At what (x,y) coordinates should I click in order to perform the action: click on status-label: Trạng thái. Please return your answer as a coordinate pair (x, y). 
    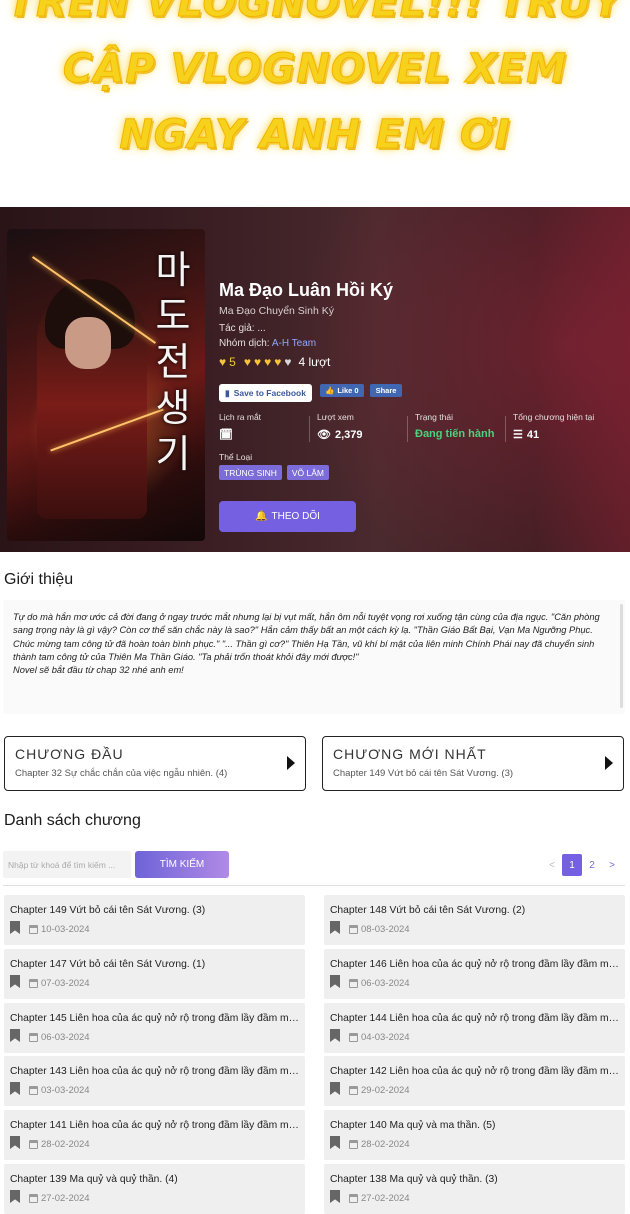
    Looking at the image, I should click on (434, 417).